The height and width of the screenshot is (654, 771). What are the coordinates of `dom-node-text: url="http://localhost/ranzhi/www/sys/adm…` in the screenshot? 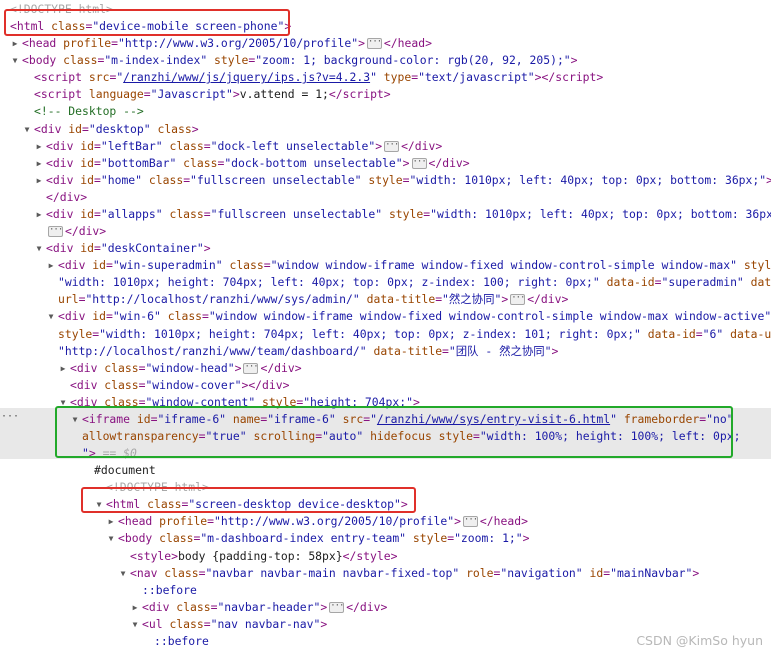 It's located at (313, 299).